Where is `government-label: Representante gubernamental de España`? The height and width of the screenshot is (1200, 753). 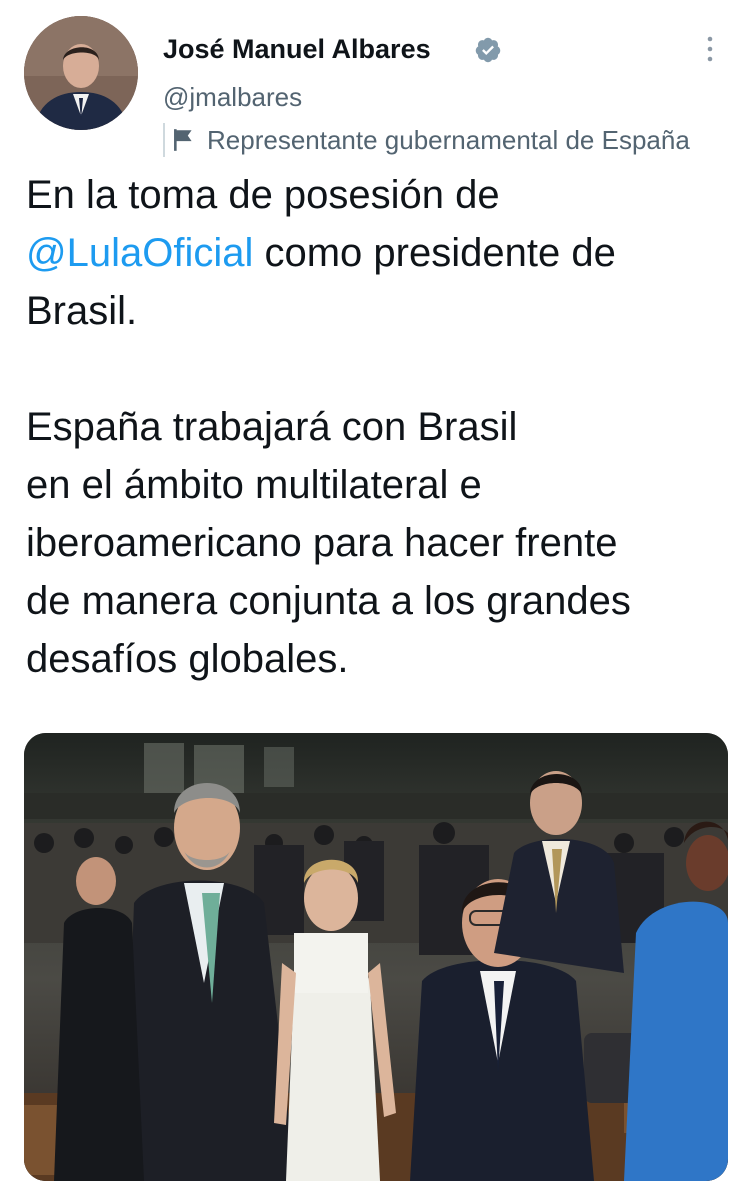 government-label: Representante gubernamental de España is located at coordinates (458, 140).